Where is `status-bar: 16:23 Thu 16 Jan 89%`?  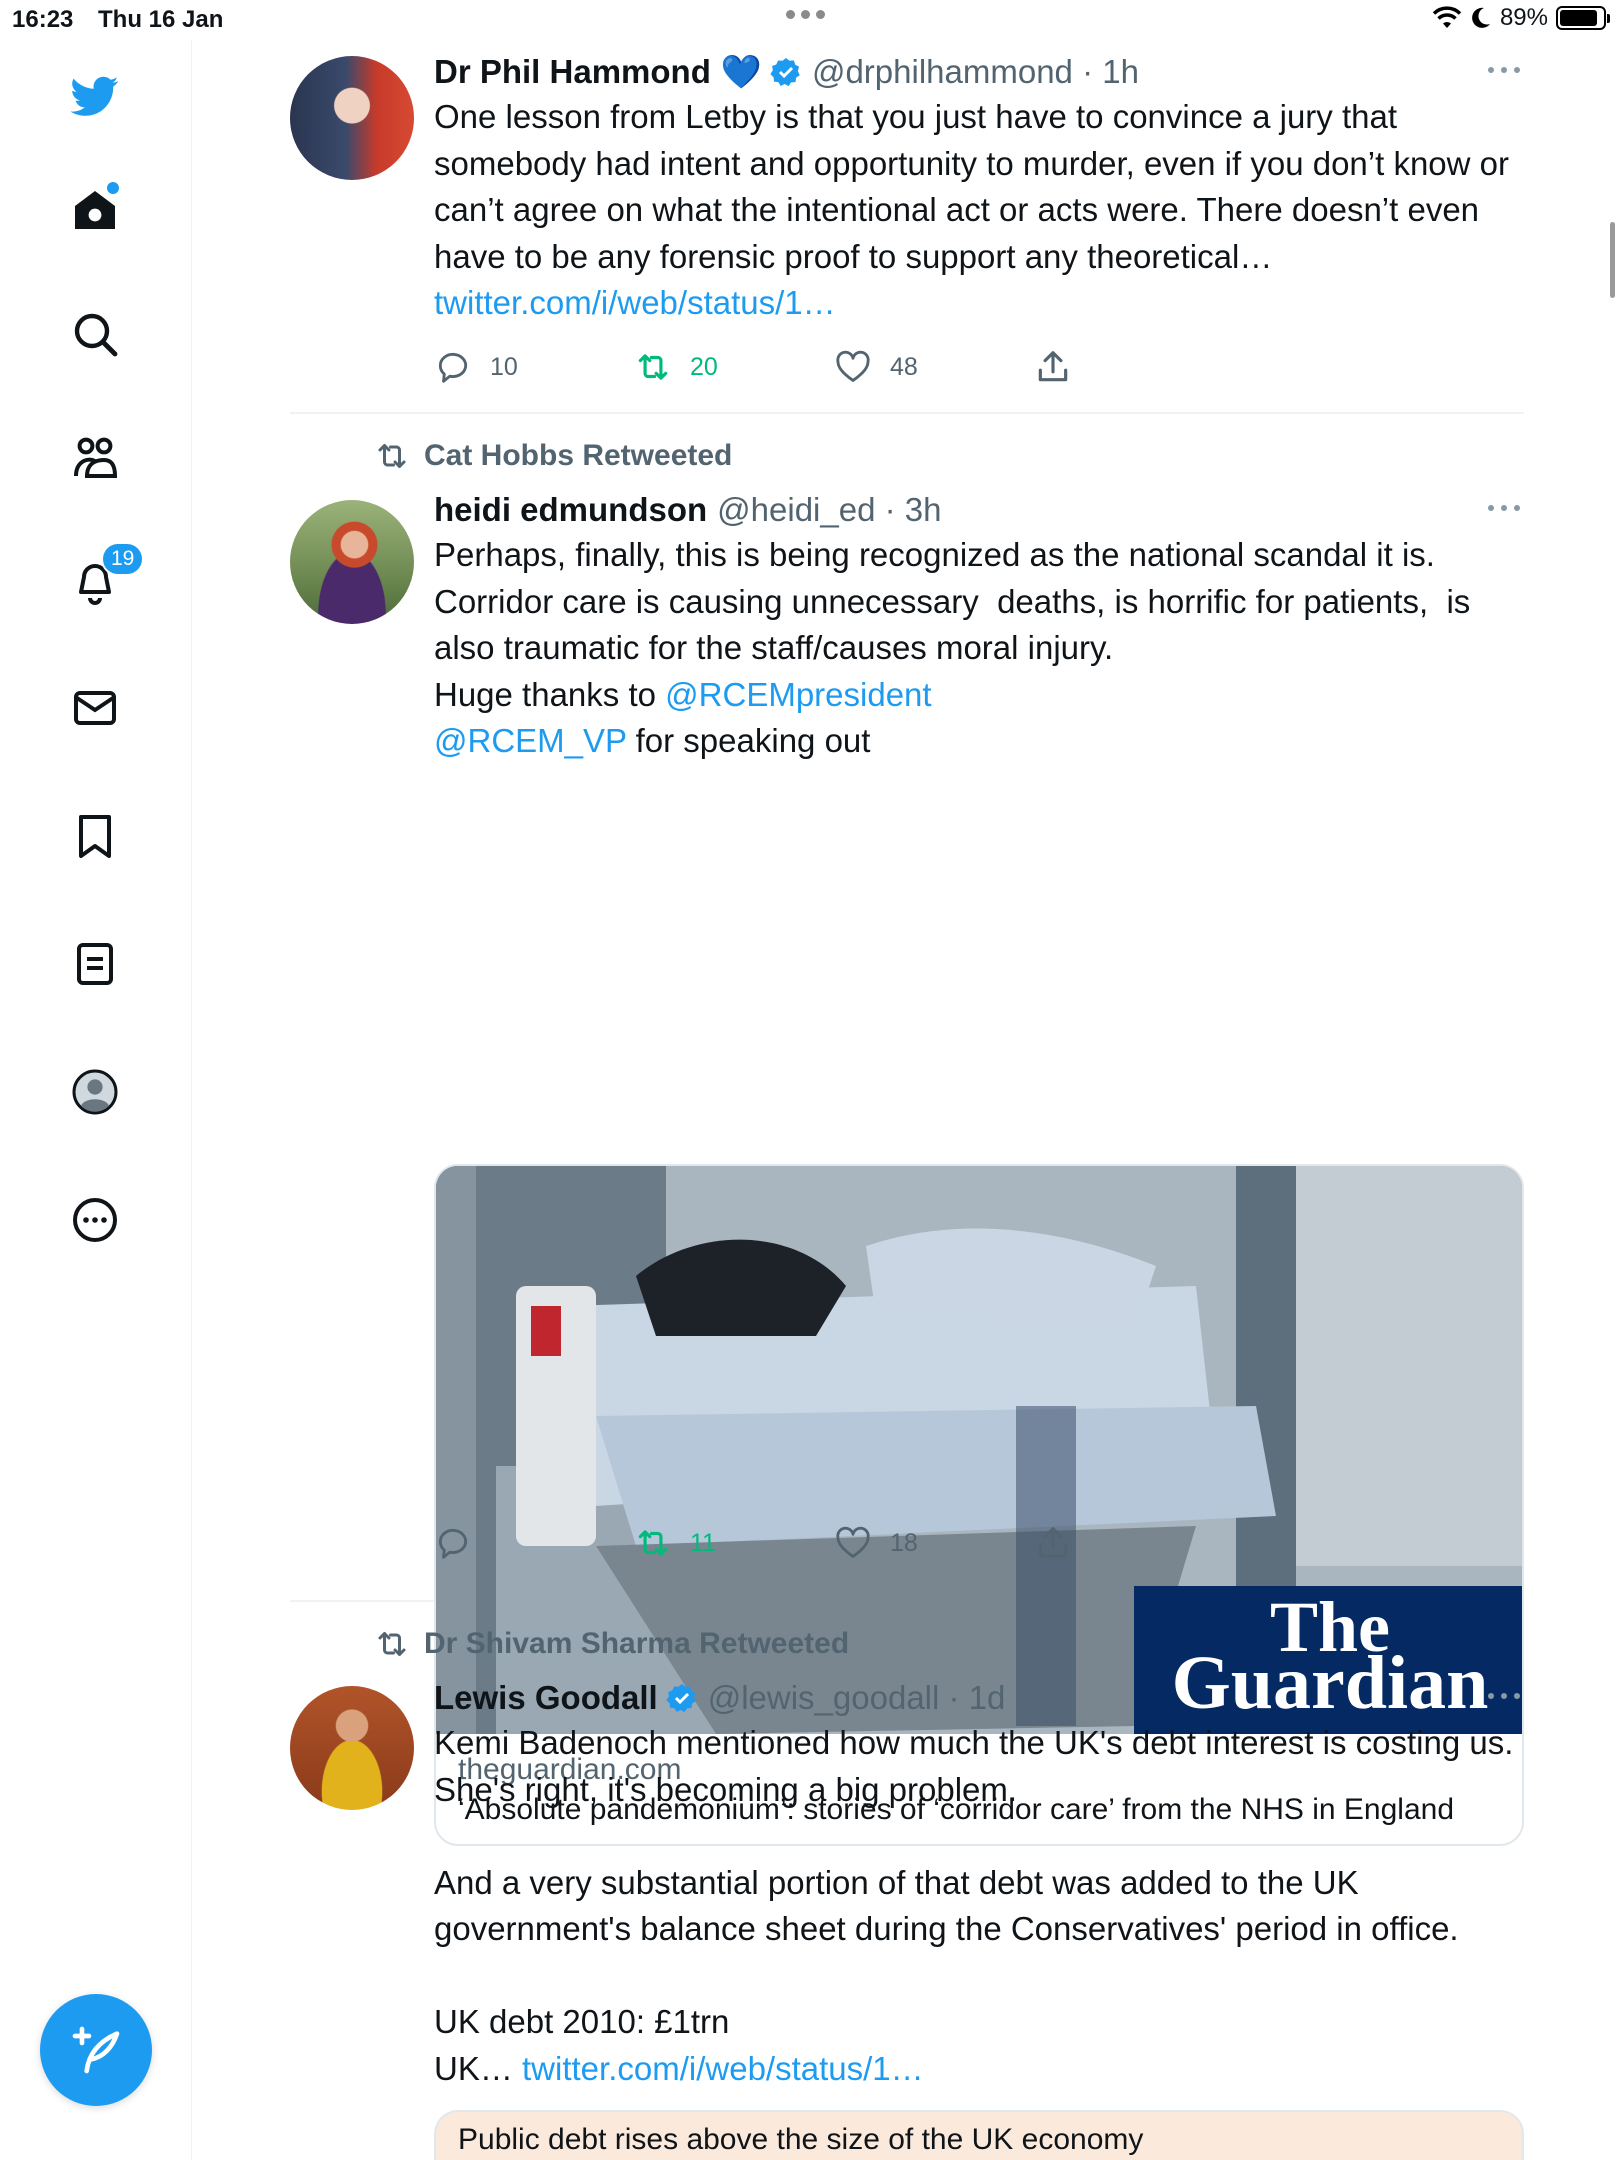 status-bar: 16:23 Thu 16 Jan 89% is located at coordinates (810, 20).